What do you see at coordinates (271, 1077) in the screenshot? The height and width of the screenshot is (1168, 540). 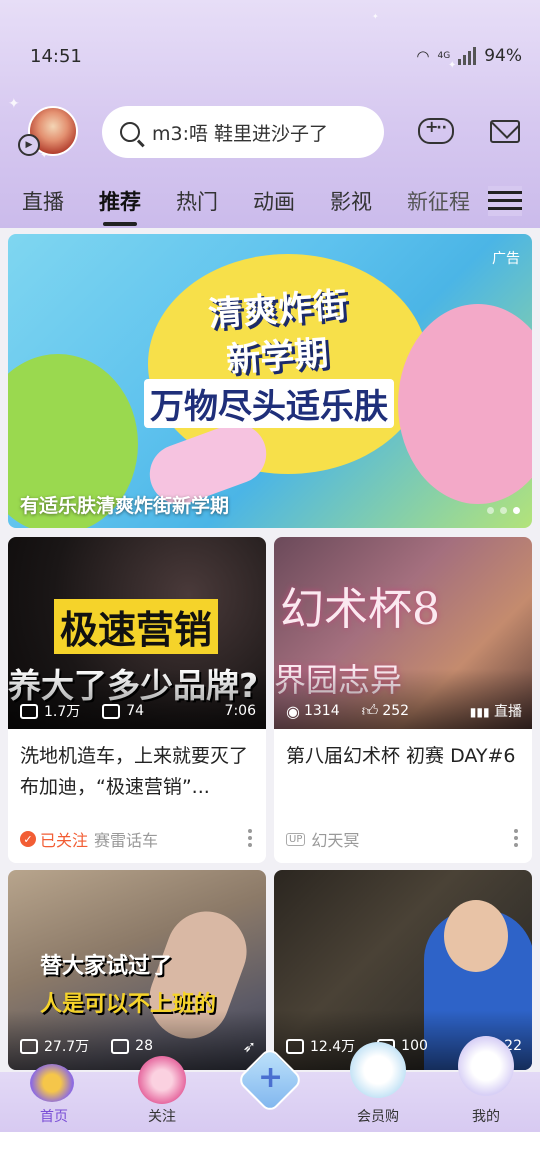 I see `plus-icon: +` at bounding box center [271, 1077].